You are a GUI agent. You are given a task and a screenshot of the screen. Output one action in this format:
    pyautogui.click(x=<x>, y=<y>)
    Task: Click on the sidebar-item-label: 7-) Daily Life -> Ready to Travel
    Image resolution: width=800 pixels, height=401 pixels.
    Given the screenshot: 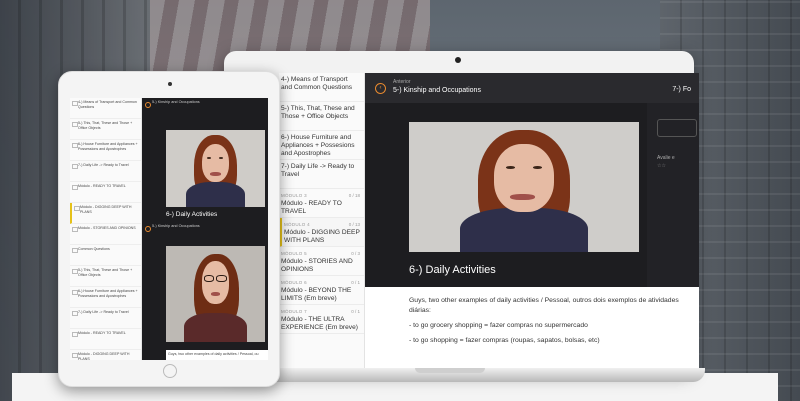 What is the action you would take?
    pyautogui.click(x=318, y=170)
    